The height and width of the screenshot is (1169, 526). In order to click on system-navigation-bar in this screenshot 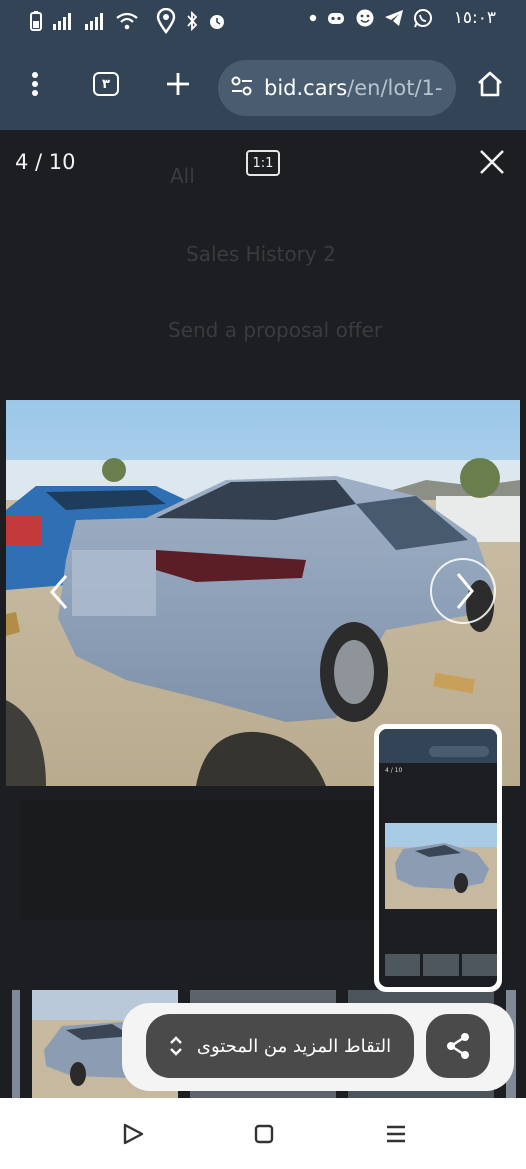, I will do `click(263, 1133)`.